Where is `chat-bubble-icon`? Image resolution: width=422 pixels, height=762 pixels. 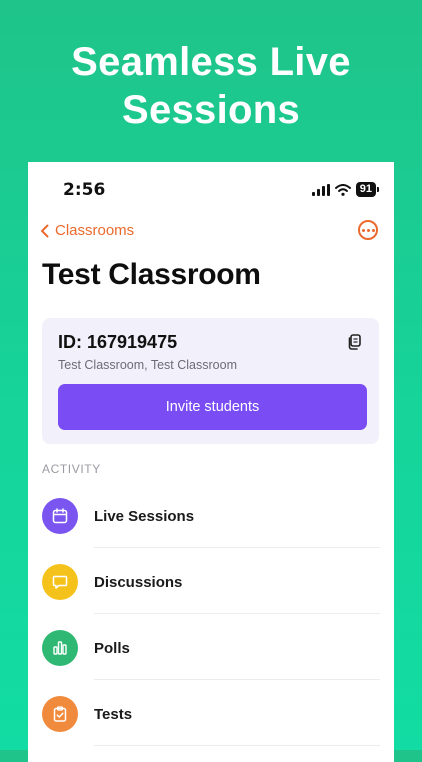 chat-bubble-icon is located at coordinates (60, 582).